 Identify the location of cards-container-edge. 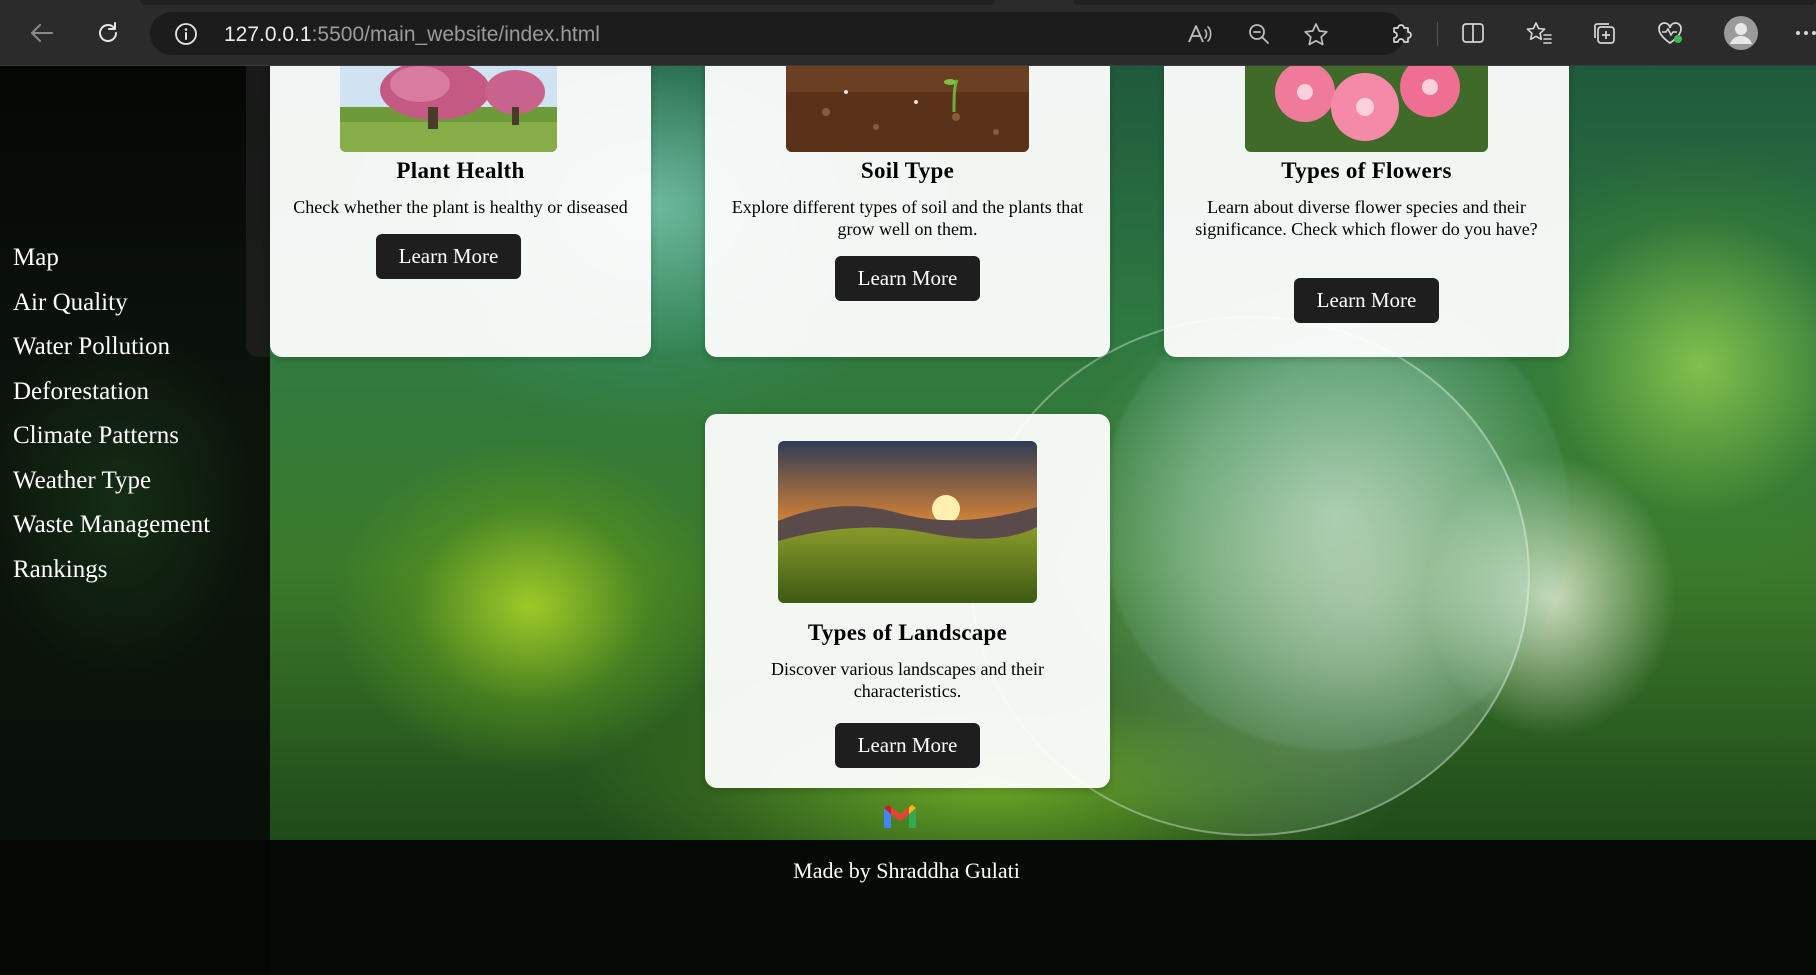
(258, 211).